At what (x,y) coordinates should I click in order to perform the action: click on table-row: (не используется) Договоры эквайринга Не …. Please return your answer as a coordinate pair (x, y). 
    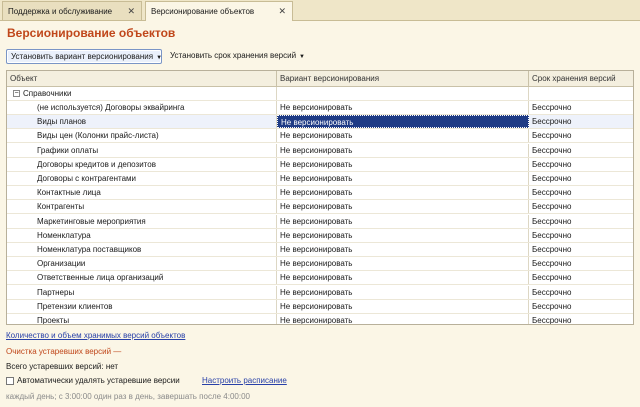
    Looking at the image, I should click on (320, 108).